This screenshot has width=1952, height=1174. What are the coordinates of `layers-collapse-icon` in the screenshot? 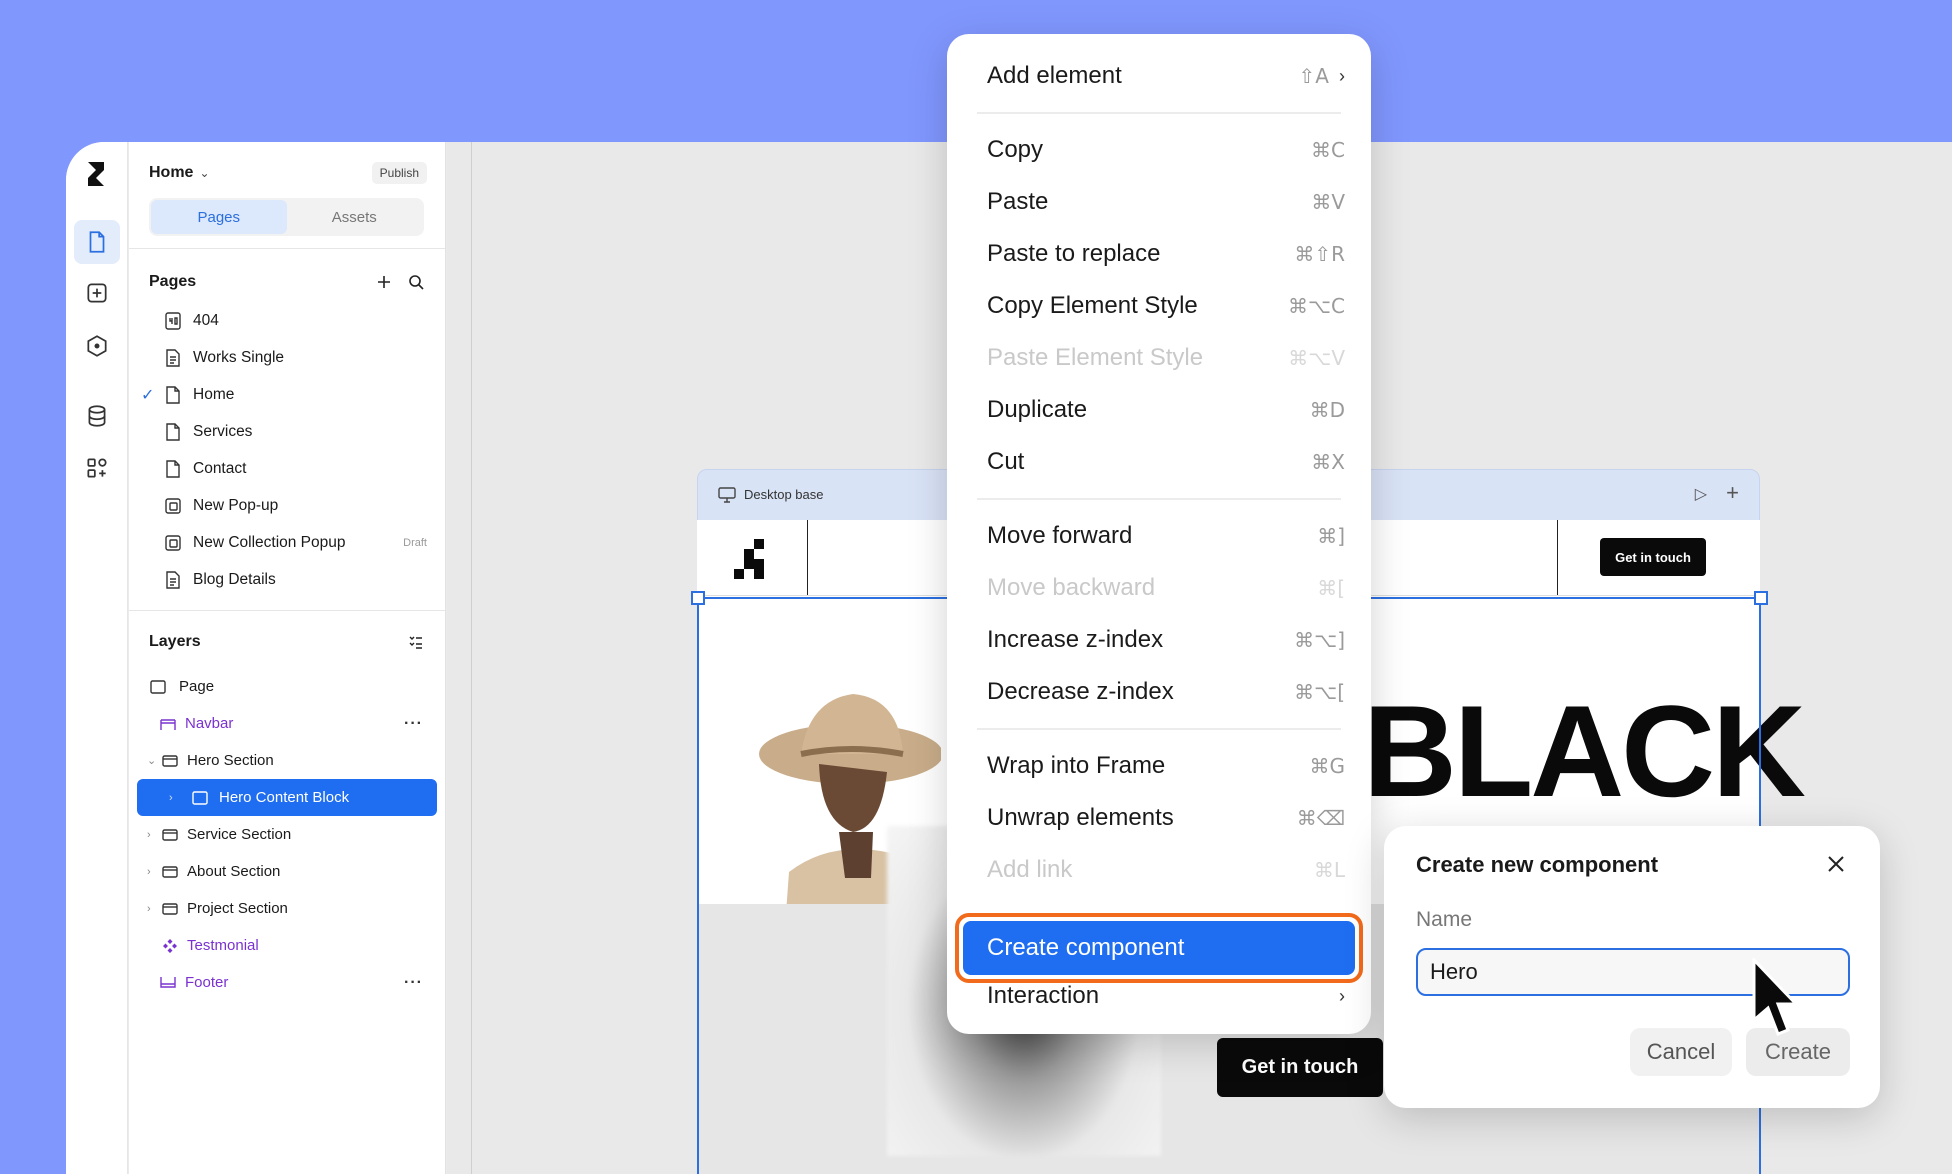 It's located at (416, 642).